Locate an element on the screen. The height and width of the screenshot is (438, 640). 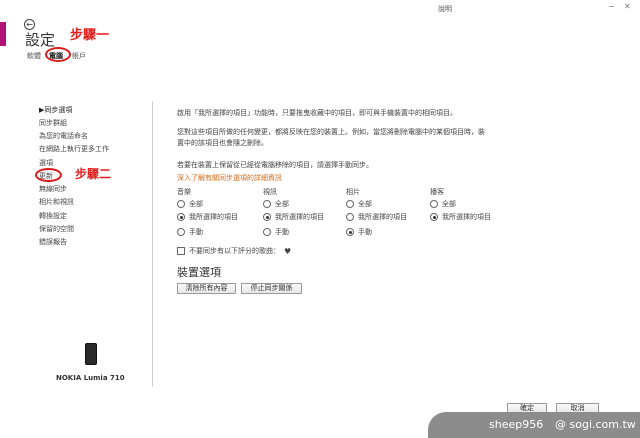
desc-line-1: 啟用「我所選擇的項目」功能時，只要拖曳收藏中的項目，即可與手機裝置中的相同項目。 is located at coordinates (317, 113).